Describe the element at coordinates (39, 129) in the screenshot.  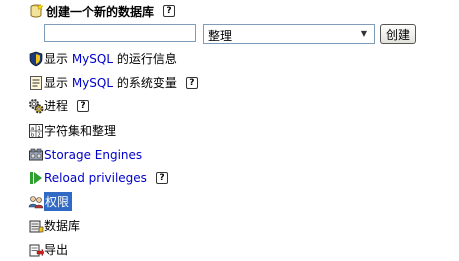
I see `svg-text: 1` at that location.